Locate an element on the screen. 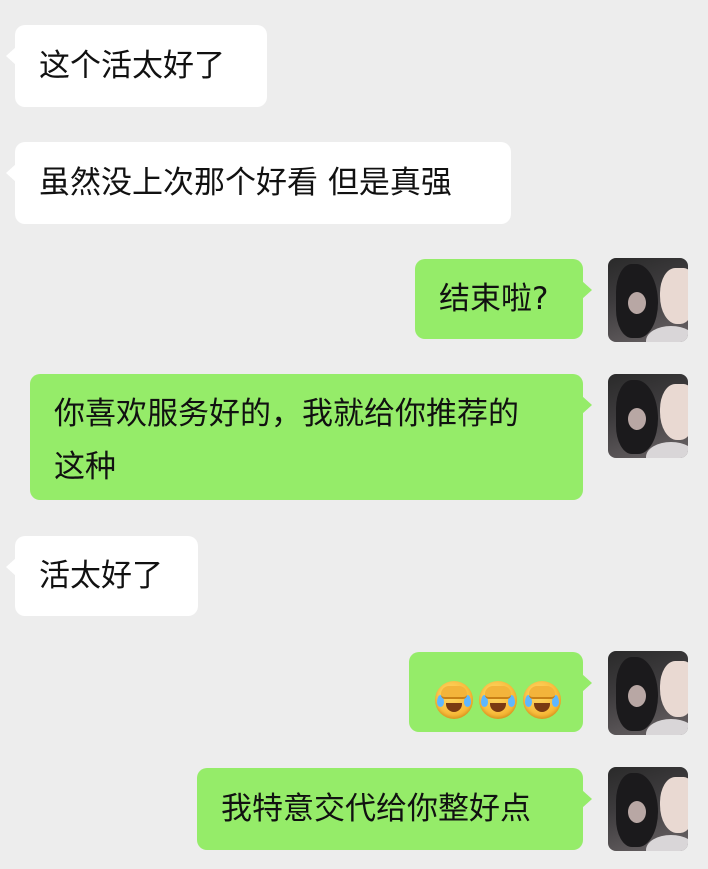 The image size is (708, 869). message-text-line: 这种 is located at coordinates (85, 467).